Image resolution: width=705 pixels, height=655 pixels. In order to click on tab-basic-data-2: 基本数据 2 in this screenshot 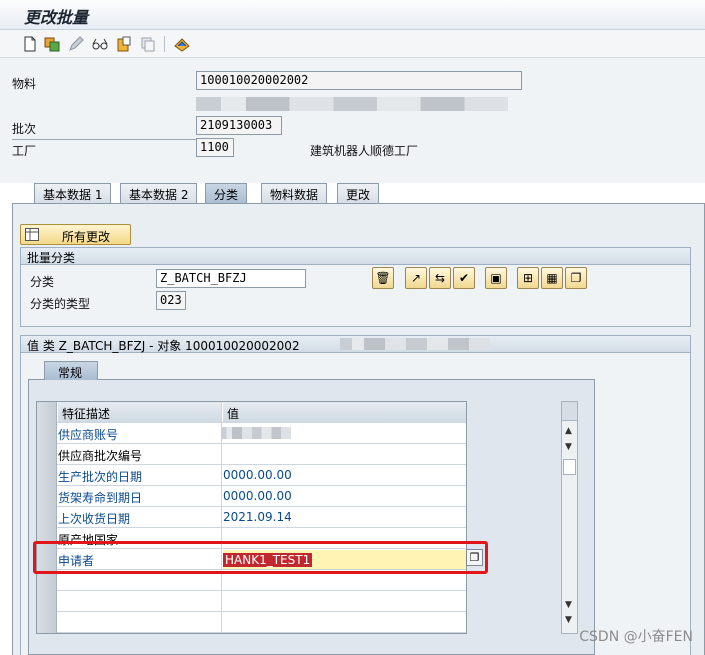, I will do `click(159, 193)`.